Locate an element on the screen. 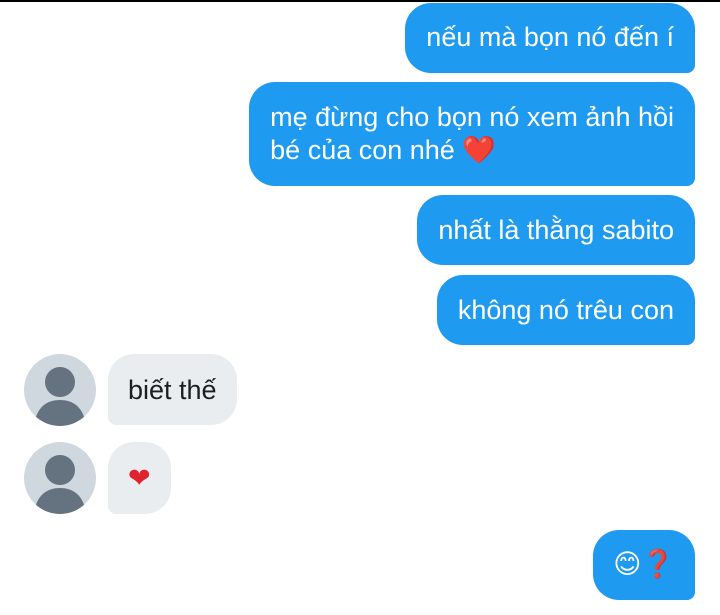 This screenshot has width=720, height=615. outgoing-message: 😊❓ is located at coordinates (644, 565).